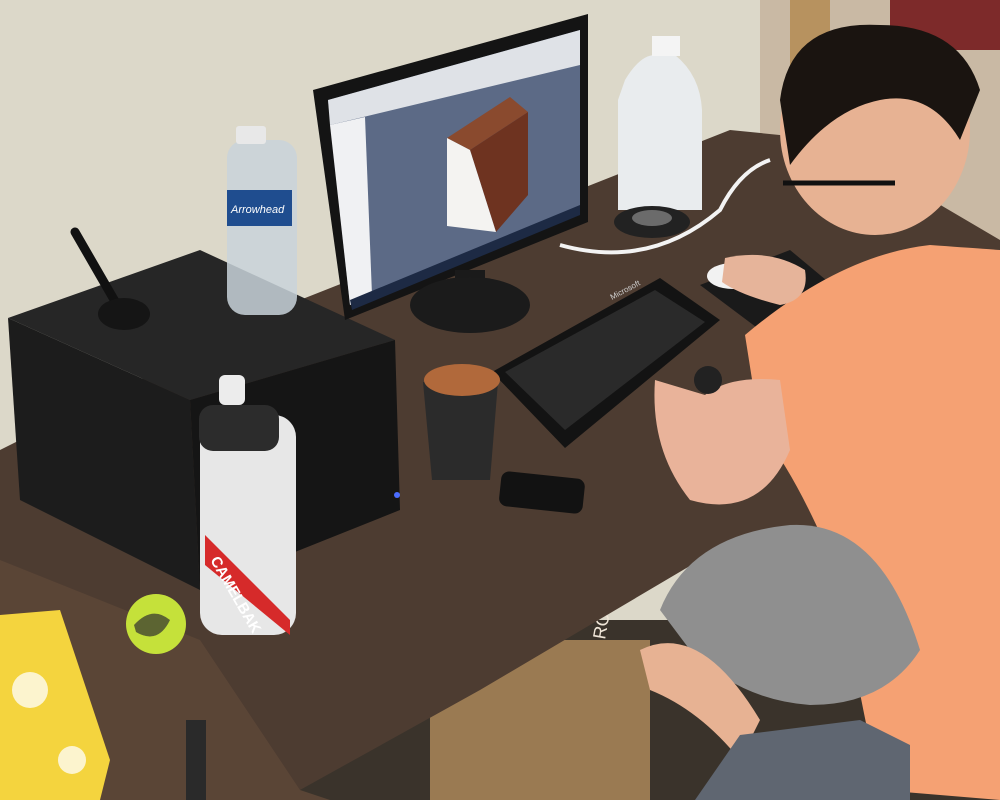  What do you see at coordinates (124, 314) in the screenshot?
I see `stand-base` at bounding box center [124, 314].